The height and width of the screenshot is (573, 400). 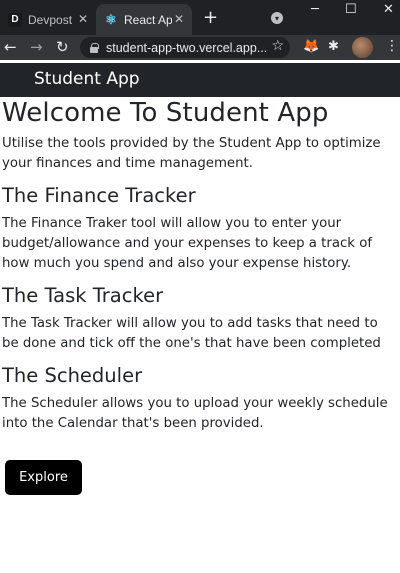 I want to click on lock-icon, so click(x=94, y=48).